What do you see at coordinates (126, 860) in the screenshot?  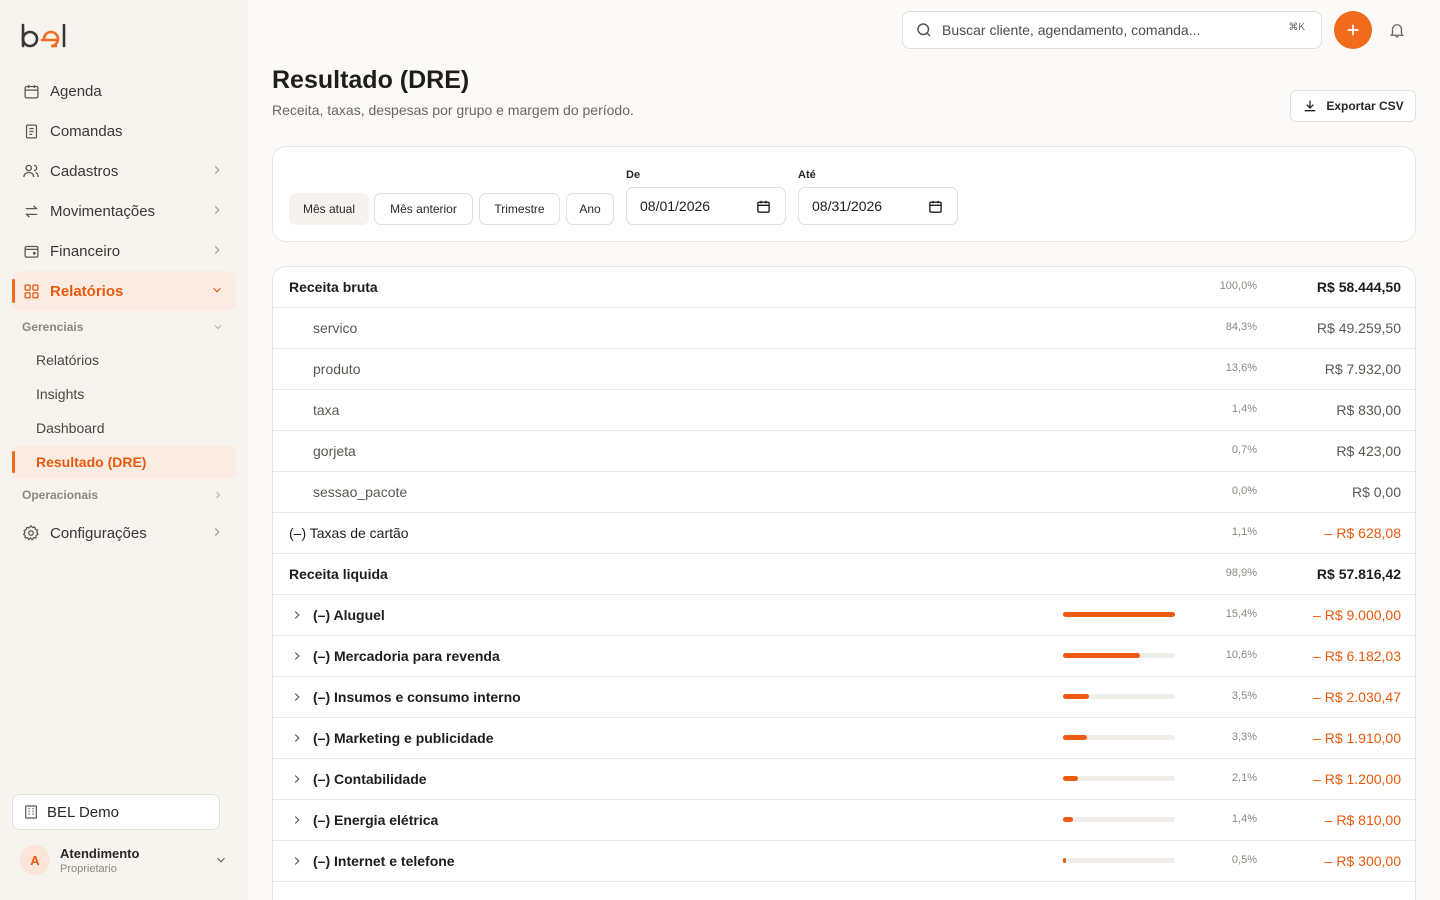 I see `user-menu: A Atendimento Proprietario` at bounding box center [126, 860].